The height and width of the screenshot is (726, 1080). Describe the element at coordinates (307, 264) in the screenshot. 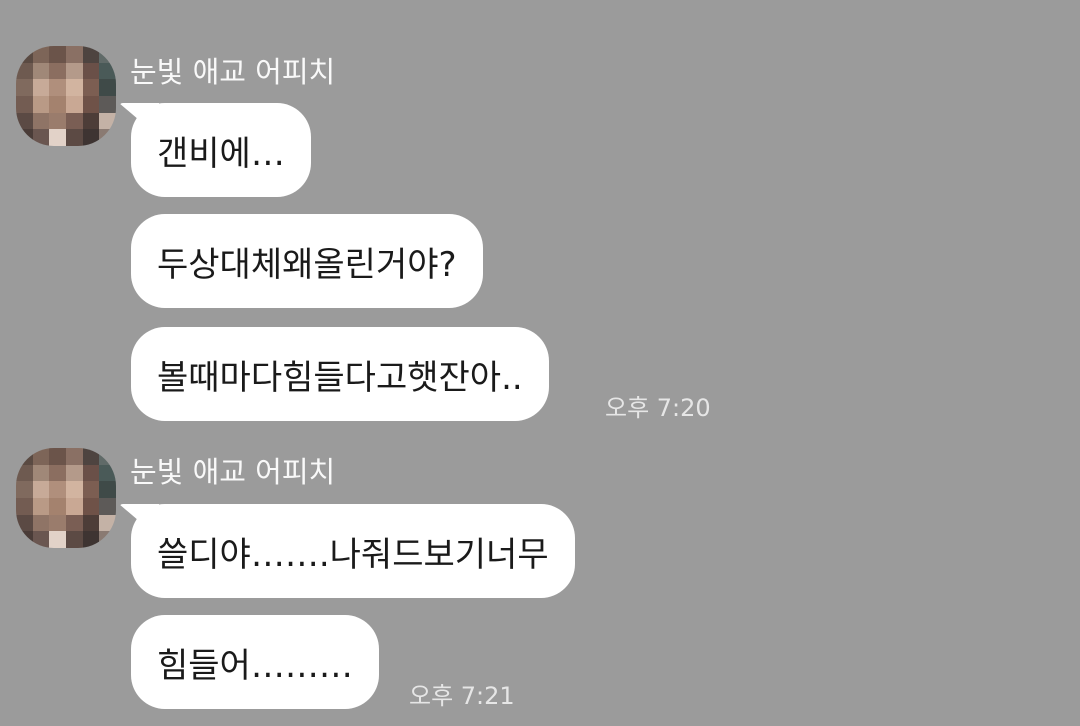

I see `message-text: 두상대체왜올린거야?` at that location.